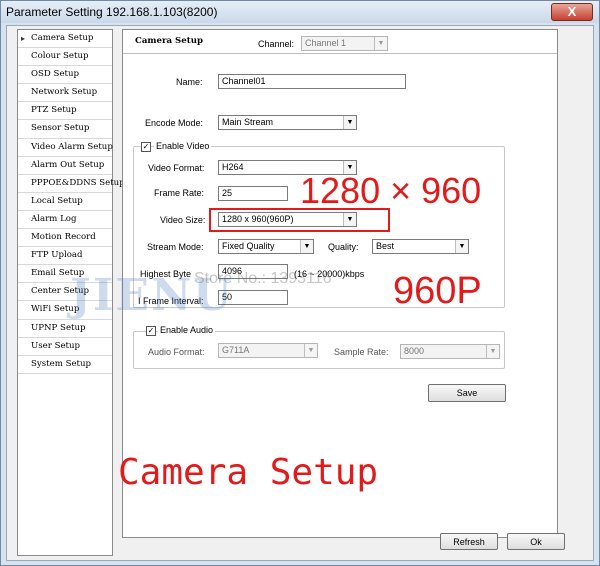  I want to click on sidebar-item-colour-setup: Colour Setup, so click(65, 57).